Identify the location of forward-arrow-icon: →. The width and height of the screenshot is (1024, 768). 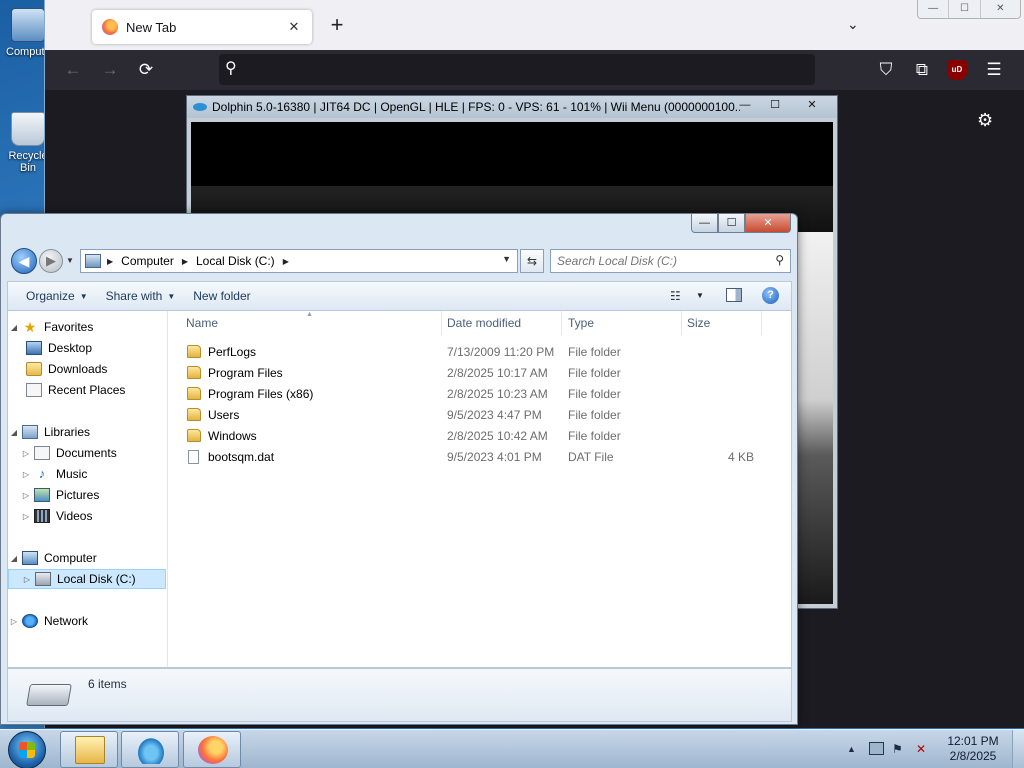
(110, 70).